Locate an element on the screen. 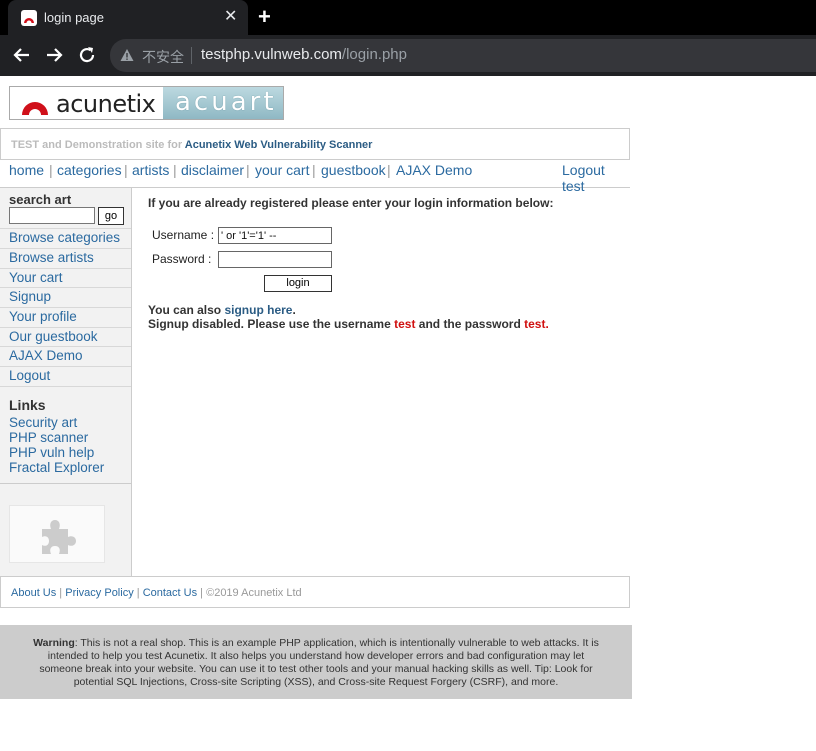 The image size is (816, 751). search-go-button: go is located at coordinates (111, 216).